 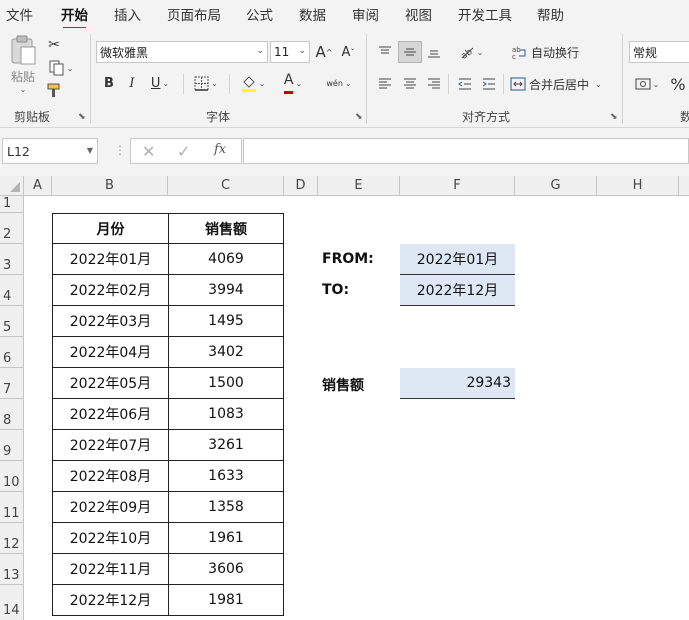 What do you see at coordinates (385, 52) in the screenshot?
I see `align-top-button` at bounding box center [385, 52].